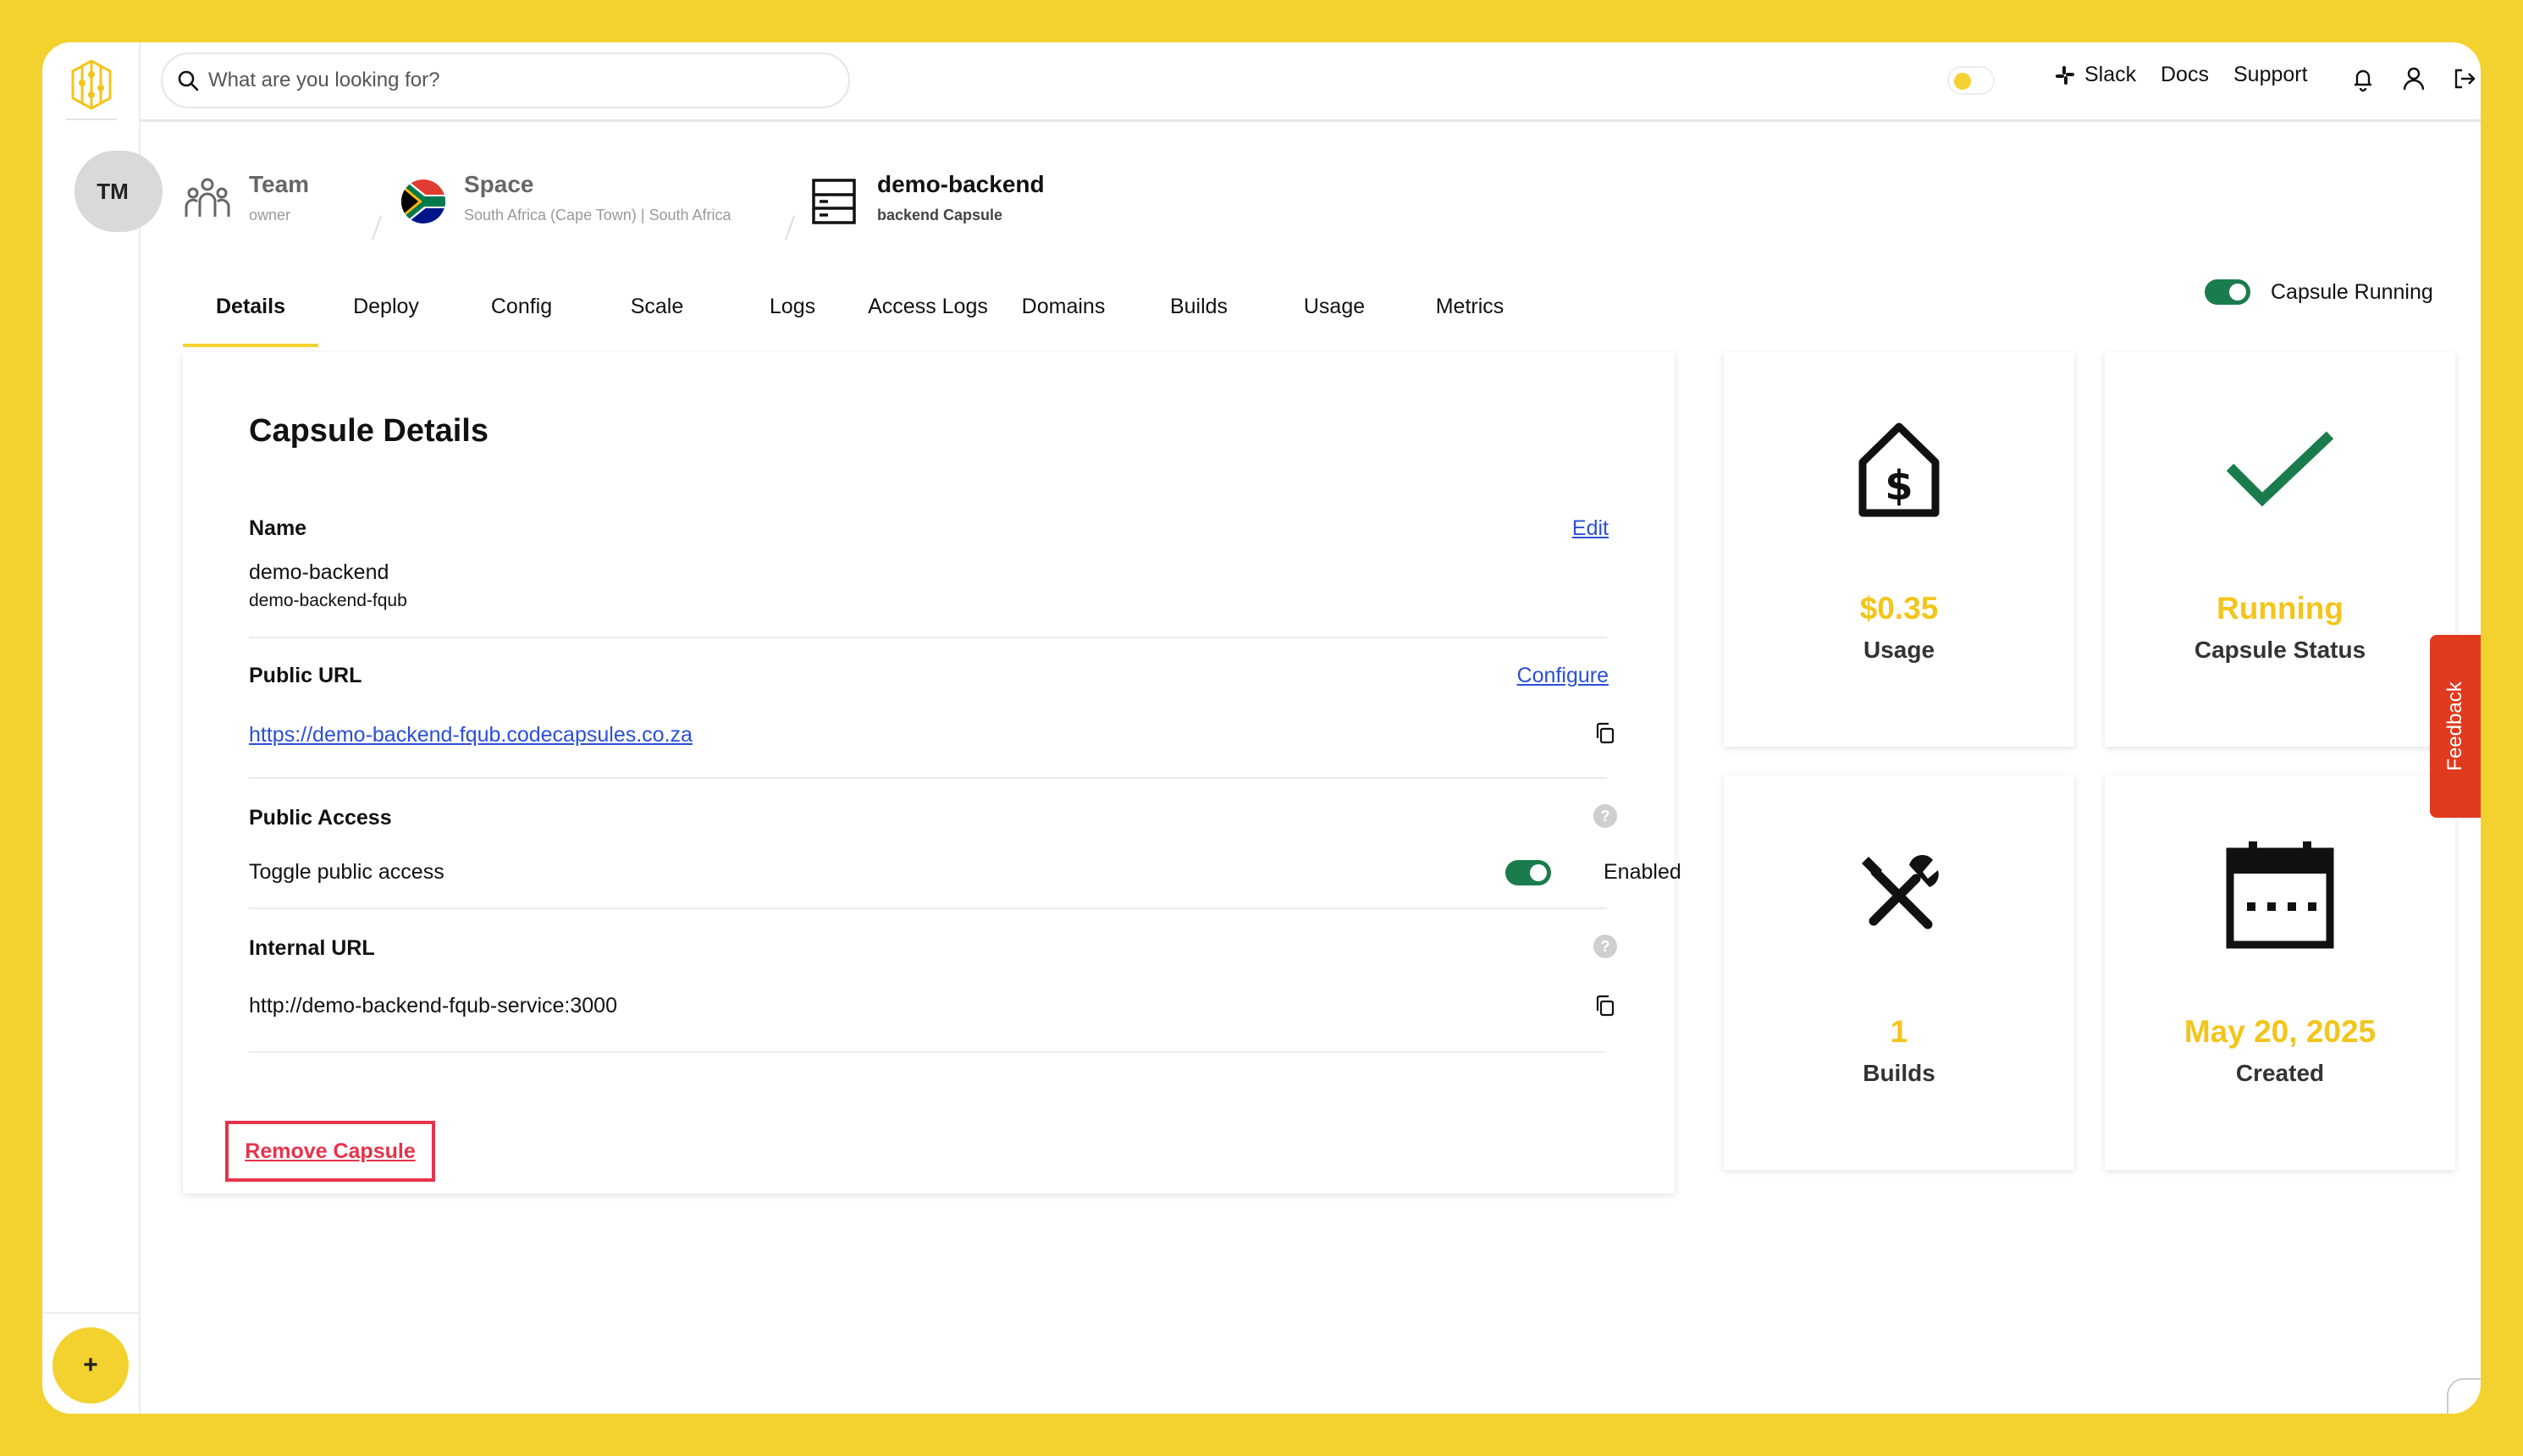 The height and width of the screenshot is (1456, 2523). What do you see at coordinates (1590, 528) in the screenshot?
I see `edit-link: Edit` at bounding box center [1590, 528].